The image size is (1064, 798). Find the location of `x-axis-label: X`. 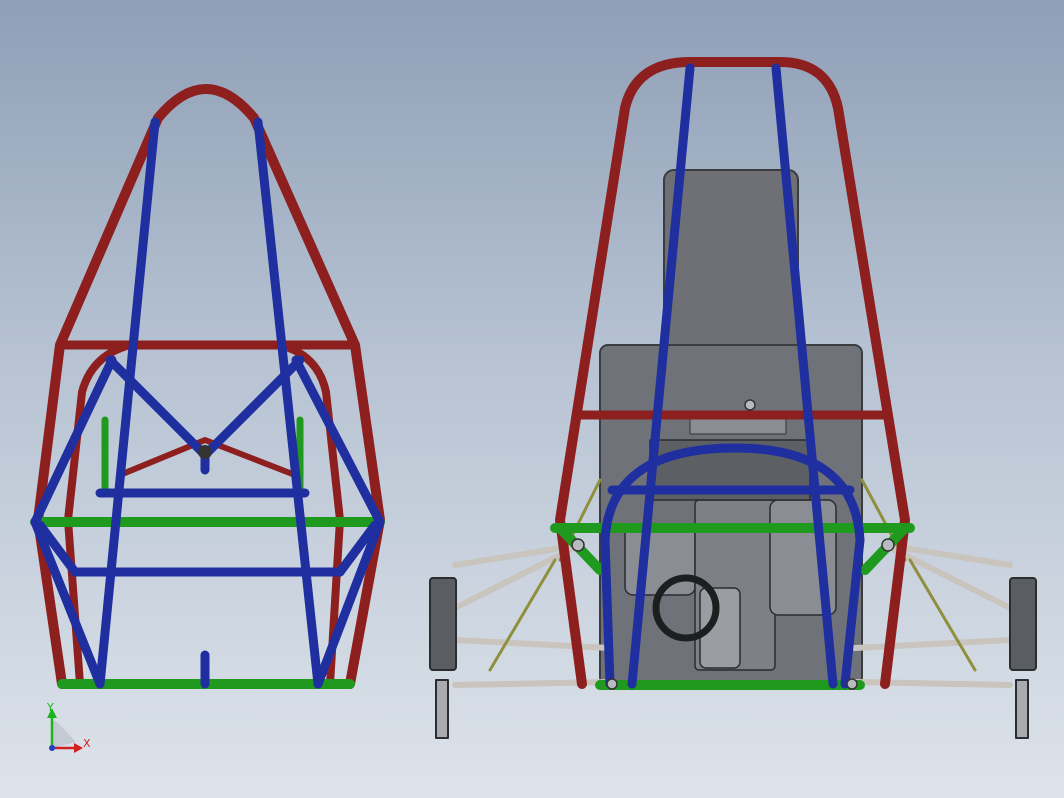

x-axis-label: X is located at coordinates (87, 743).